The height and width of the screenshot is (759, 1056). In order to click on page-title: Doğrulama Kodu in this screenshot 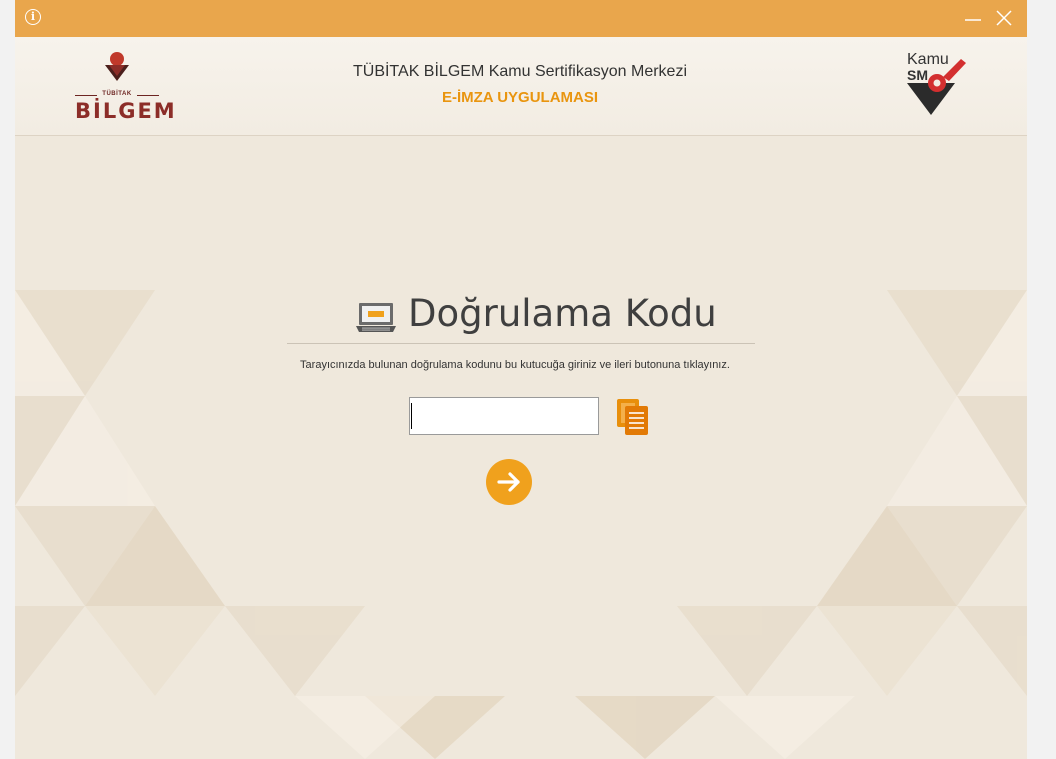, I will do `click(562, 313)`.